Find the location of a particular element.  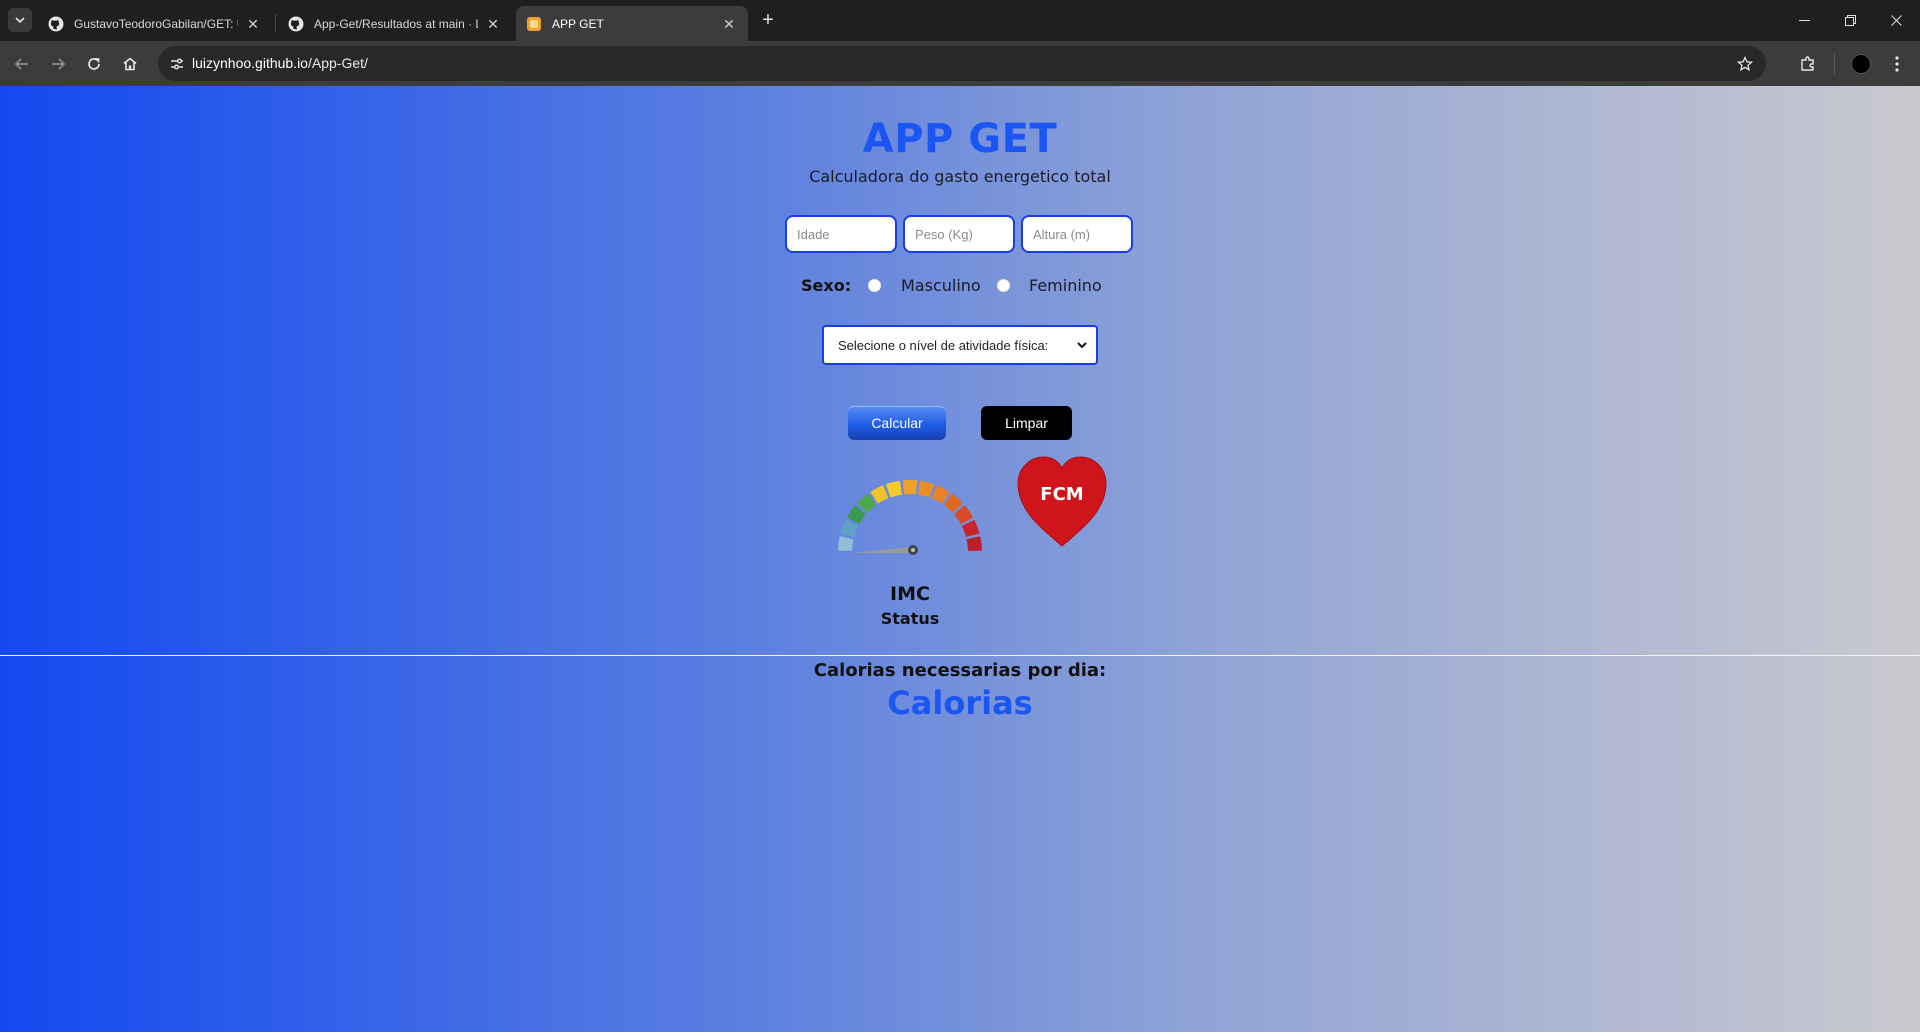

peso-input is located at coordinates (959, 234).